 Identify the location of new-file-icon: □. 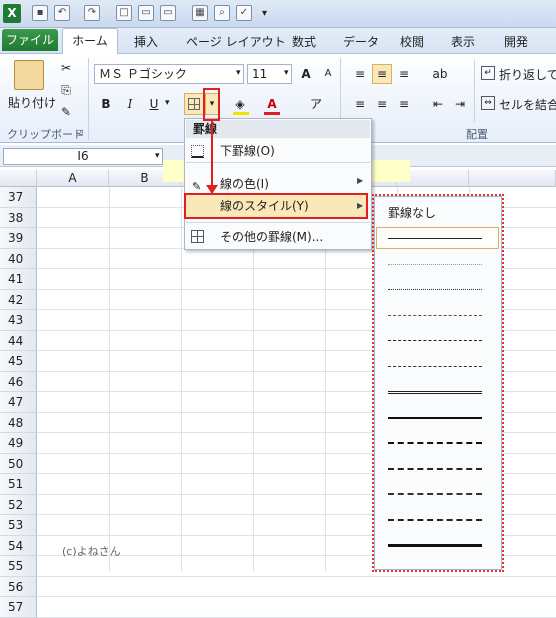
(124, 13).